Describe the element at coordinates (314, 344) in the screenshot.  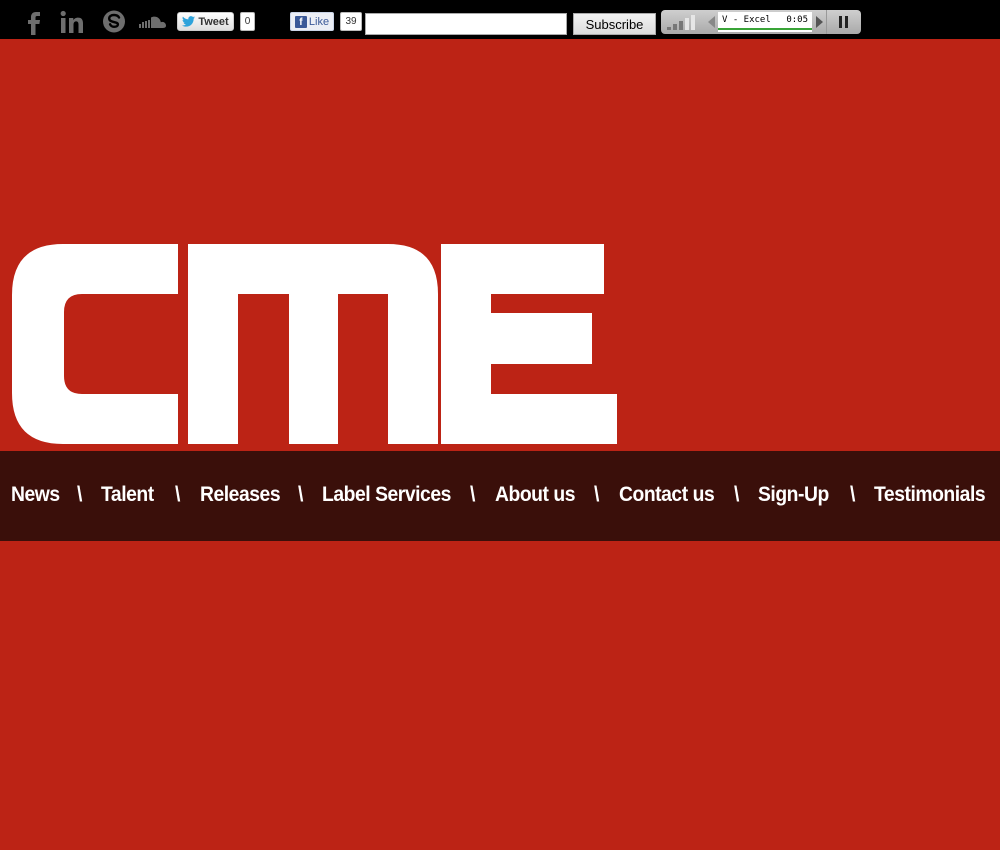
I see `cme-logo` at that location.